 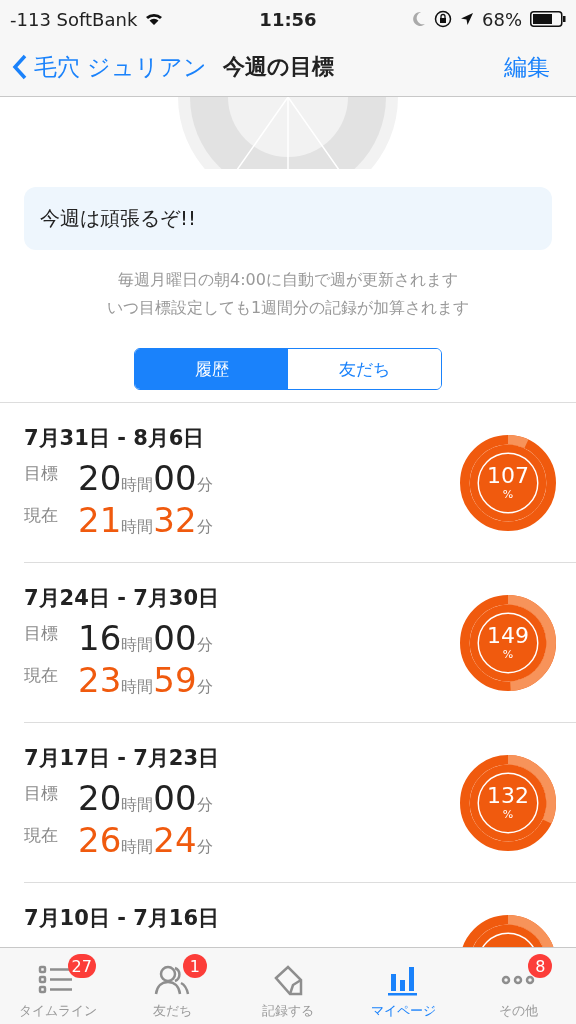 I want to click on count-badge: 27, so click(x=81, y=966).